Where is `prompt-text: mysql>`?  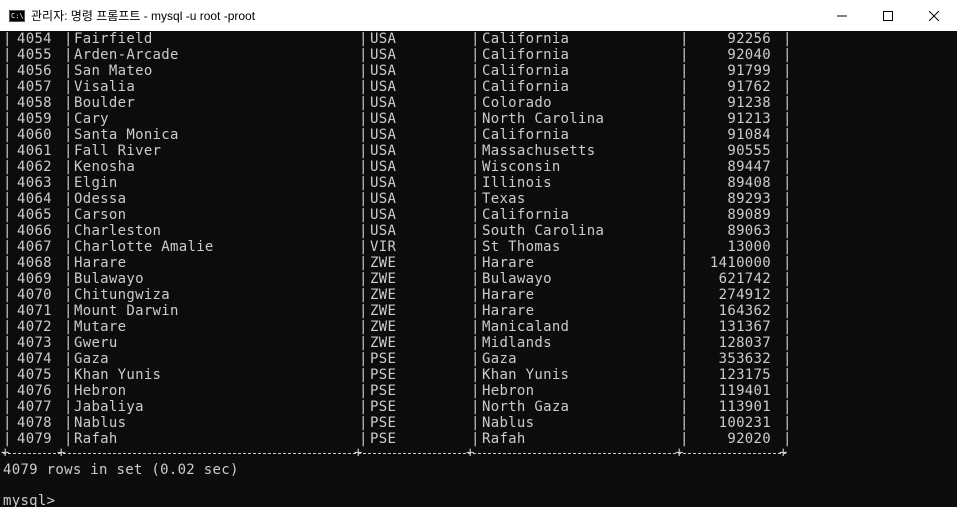 prompt-text: mysql> is located at coordinates (29, 500).